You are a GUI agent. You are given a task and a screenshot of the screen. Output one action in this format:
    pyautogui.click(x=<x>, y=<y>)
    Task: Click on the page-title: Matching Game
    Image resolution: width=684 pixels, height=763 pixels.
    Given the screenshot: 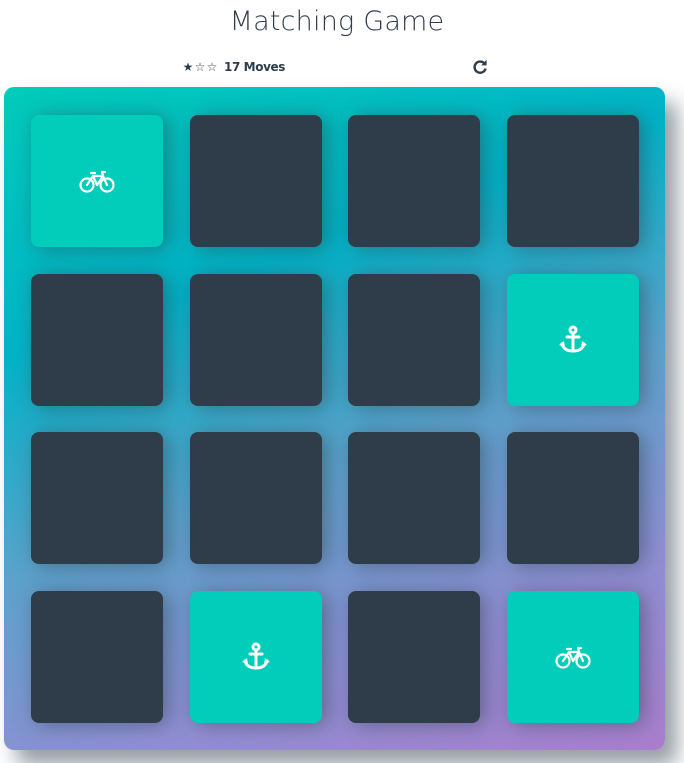 What is the action you would take?
    pyautogui.click(x=337, y=21)
    